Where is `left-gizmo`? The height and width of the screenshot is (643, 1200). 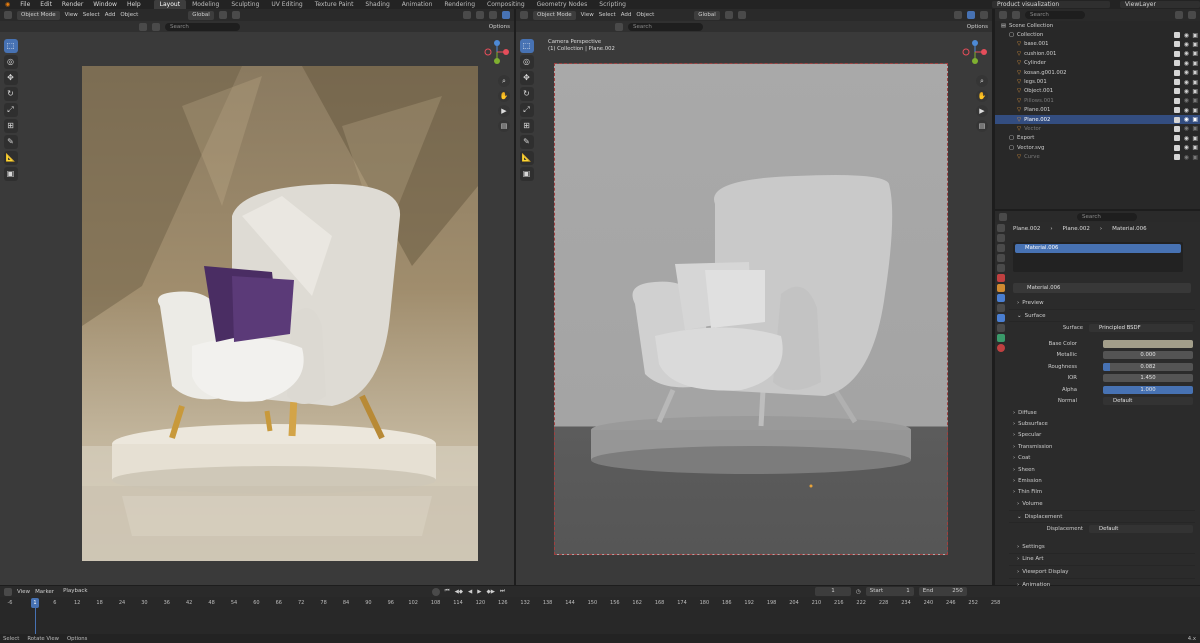
left-gizmo is located at coordinates (497, 52).